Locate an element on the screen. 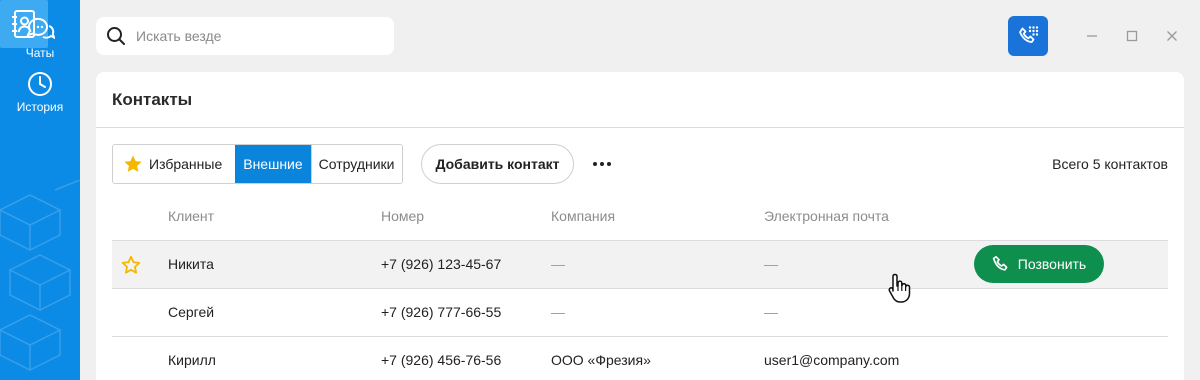  search-icon is located at coordinates (116, 36).